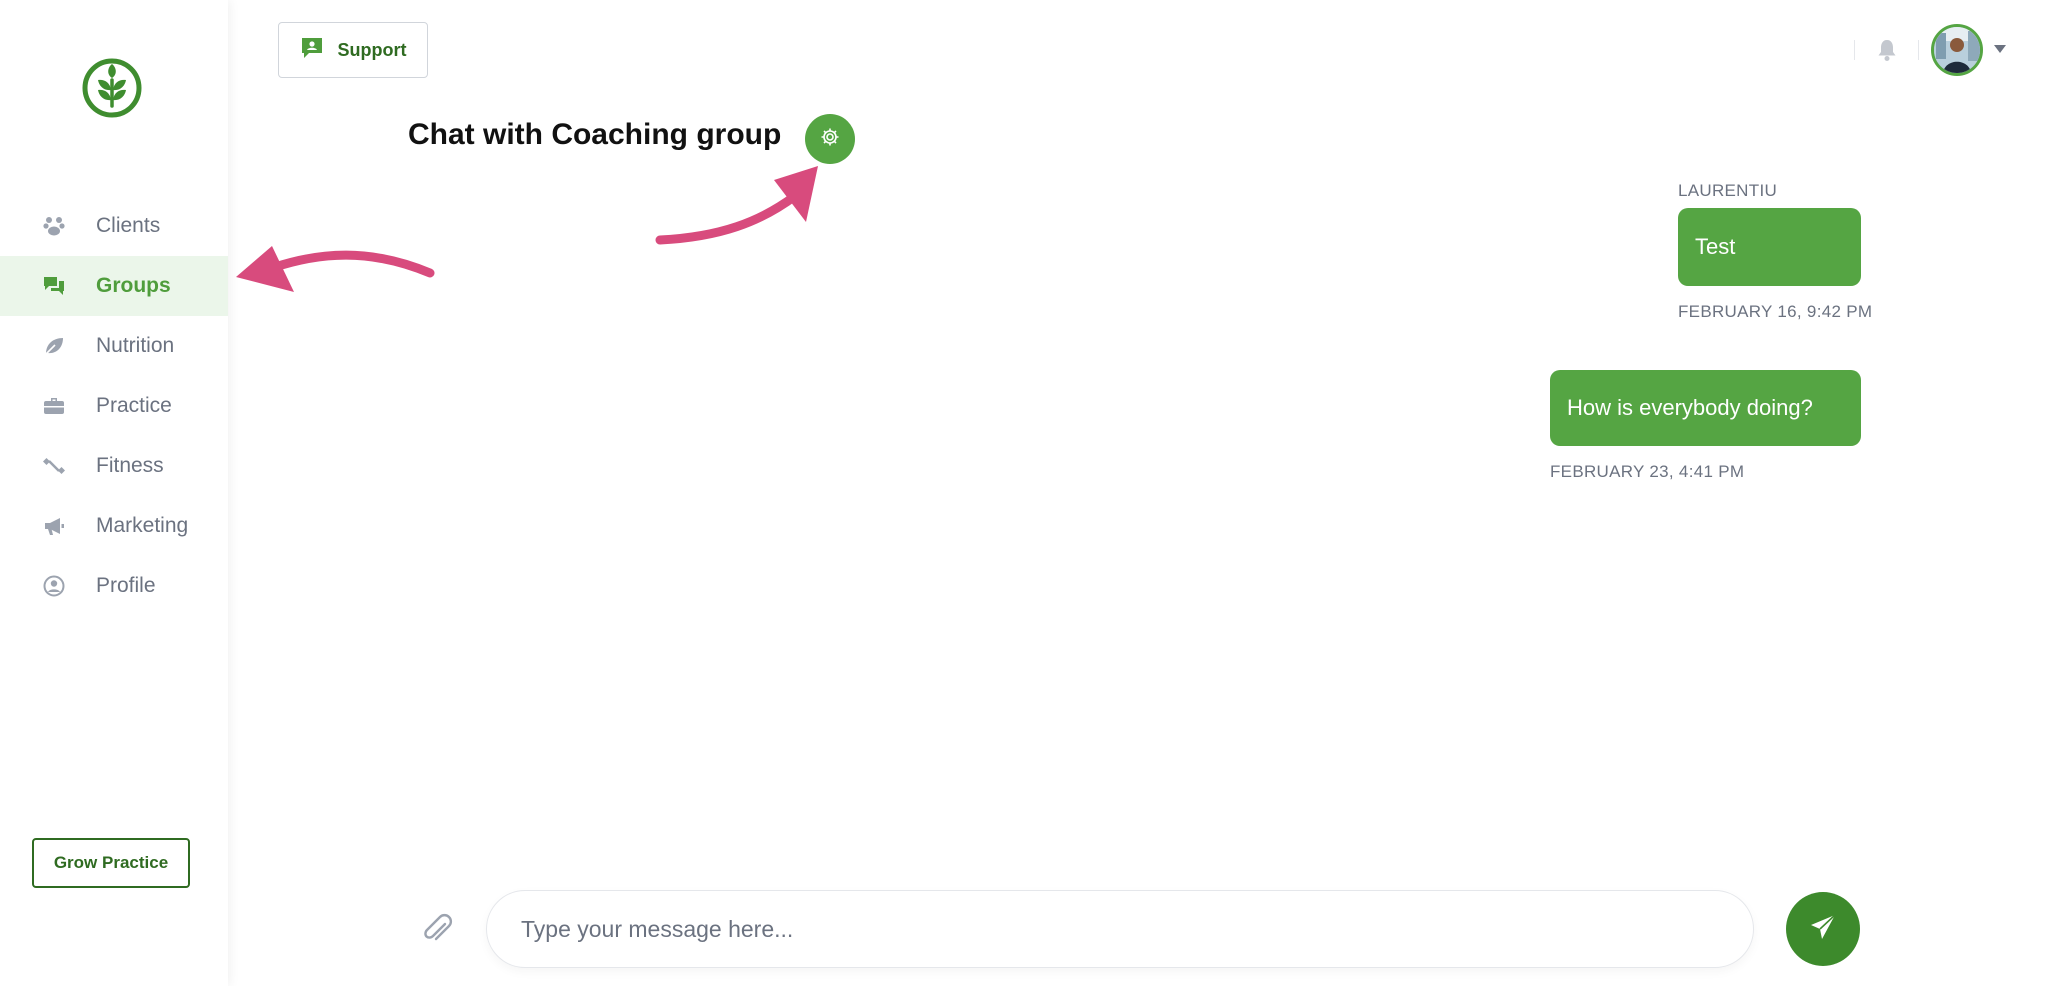 The width and height of the screenshot is (2048, 986). I want to click on user-circle-icon, so click(54, 586).